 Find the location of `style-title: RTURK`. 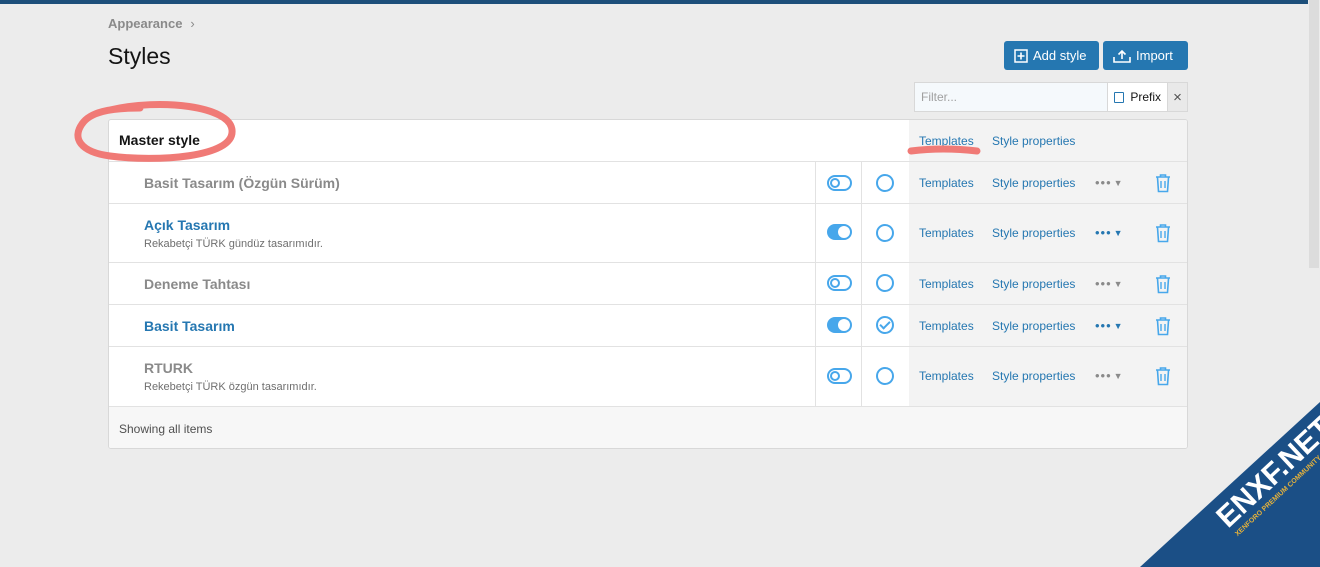

style-title: RTURK is located at coordinates (168, 368).